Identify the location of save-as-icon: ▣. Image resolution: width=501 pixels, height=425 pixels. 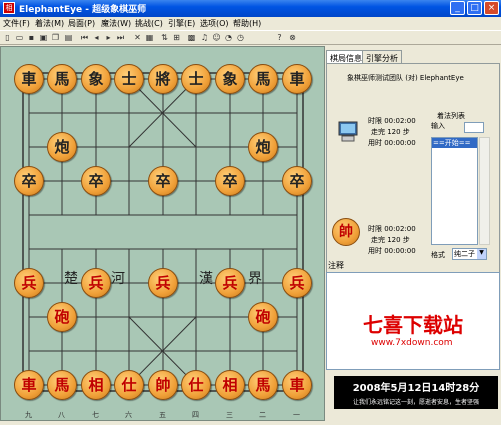
(43, 37).